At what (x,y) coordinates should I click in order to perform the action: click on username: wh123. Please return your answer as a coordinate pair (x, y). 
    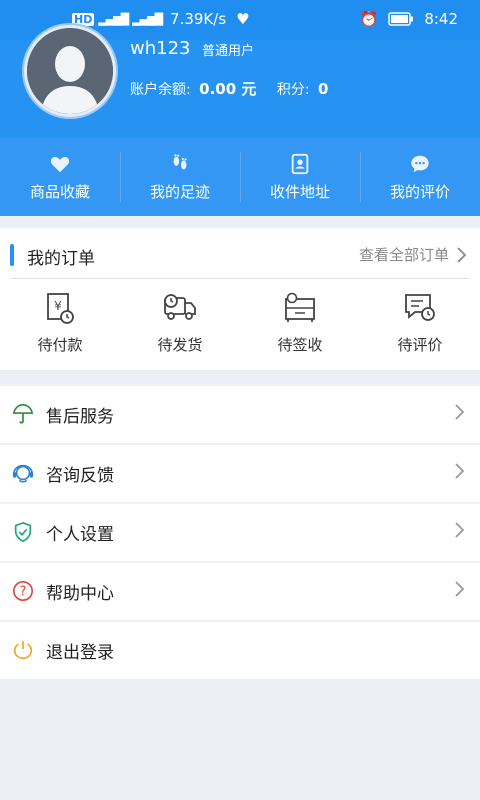
    Looking at the image, I should click on (160, 48).